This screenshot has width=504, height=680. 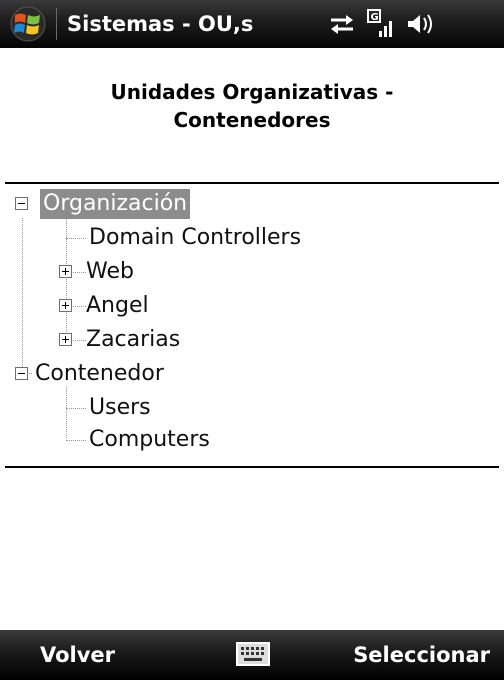 I want to click on tree-node-computers: Computers, so click(x=106, y=440).